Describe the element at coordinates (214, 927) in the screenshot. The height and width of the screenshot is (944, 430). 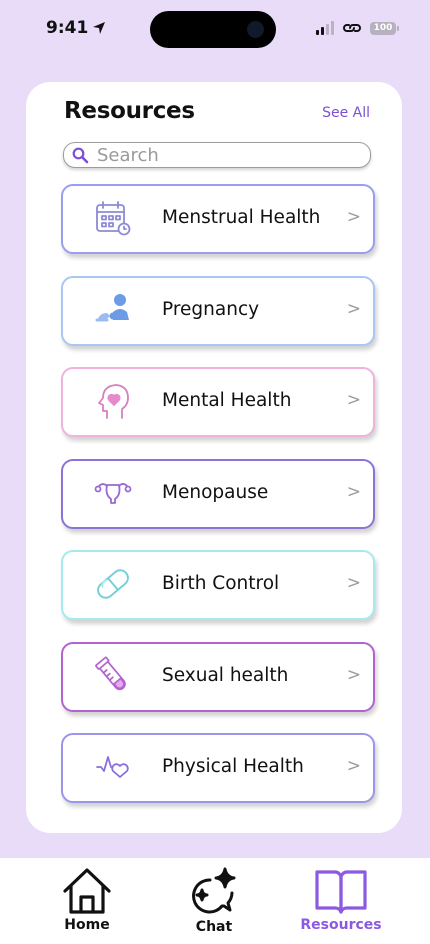
I see `tab-label: Chat` at that location.